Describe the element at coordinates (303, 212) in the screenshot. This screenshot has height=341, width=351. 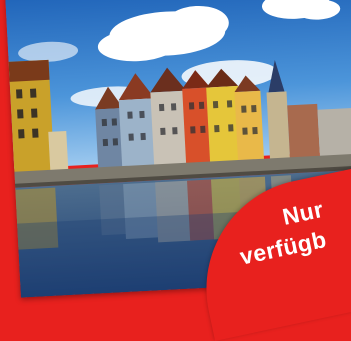
I see `promo-line-1: Nur` at that location.